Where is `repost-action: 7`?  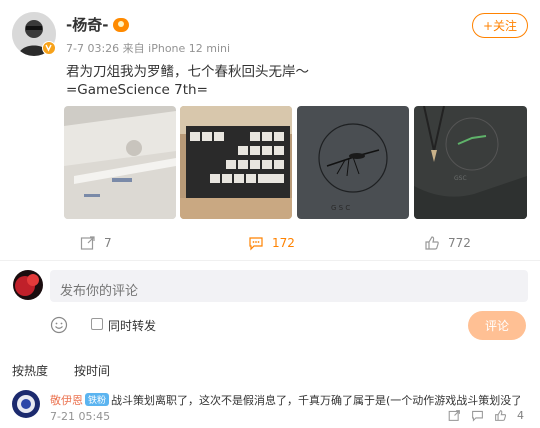 repost-action: 7 is located at coordinates (96, 243).